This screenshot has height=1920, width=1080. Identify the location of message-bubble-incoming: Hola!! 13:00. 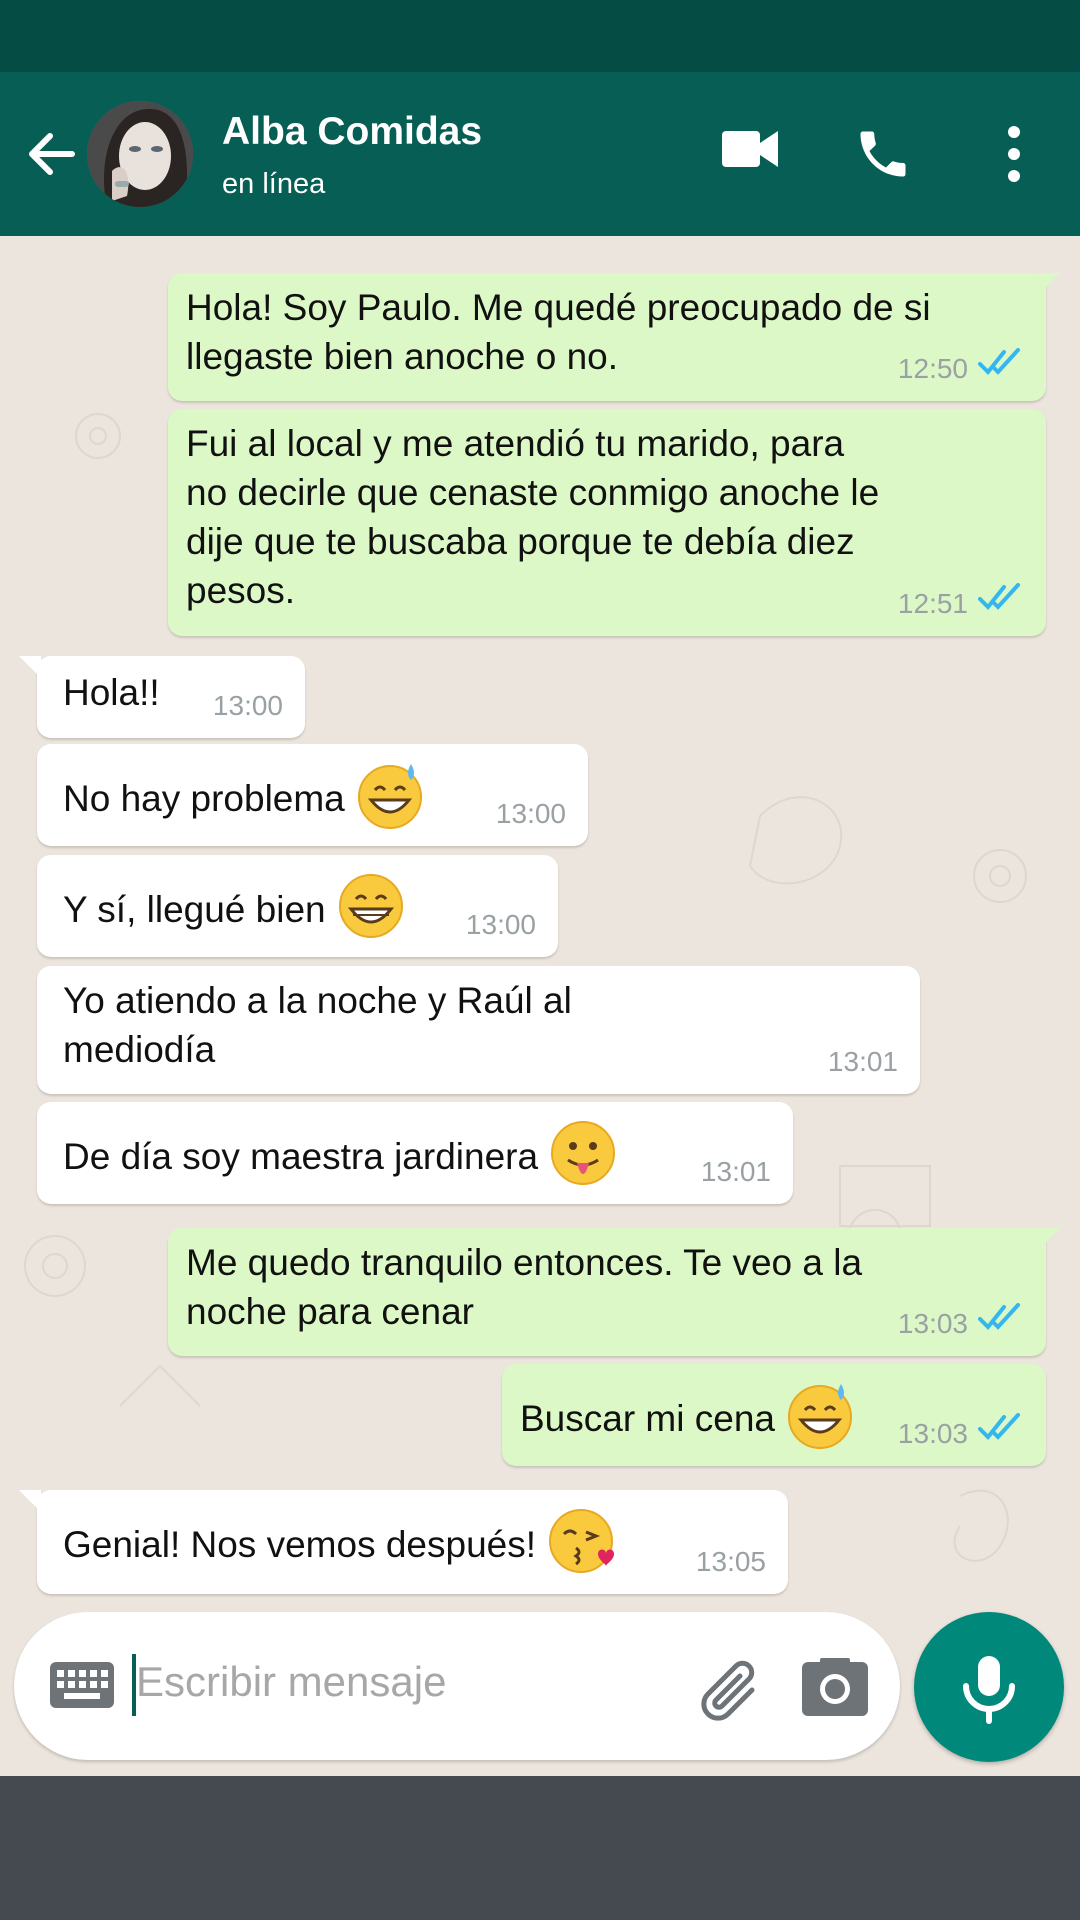
(162, 697).